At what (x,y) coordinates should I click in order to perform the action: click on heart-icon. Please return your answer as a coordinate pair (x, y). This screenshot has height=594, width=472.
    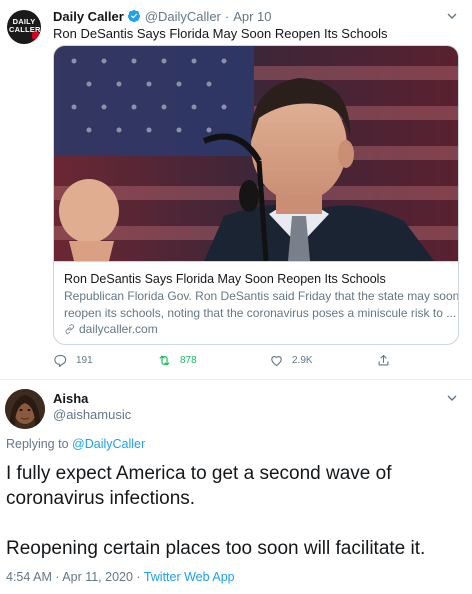
    Looking at the image, I should click on (276, 361).